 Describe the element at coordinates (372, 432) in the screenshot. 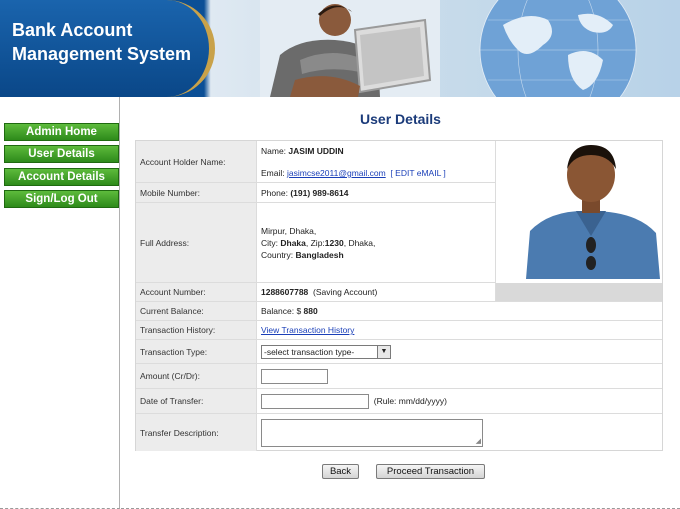

I see `description-textarea: ◢` at that location.